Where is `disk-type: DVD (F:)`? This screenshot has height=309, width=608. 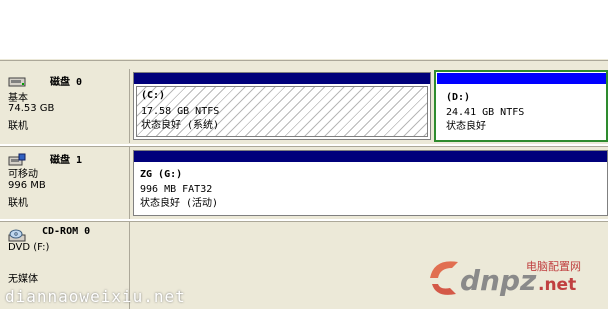
disk-type: DVD (F:) is located at coordinates (29, 247).